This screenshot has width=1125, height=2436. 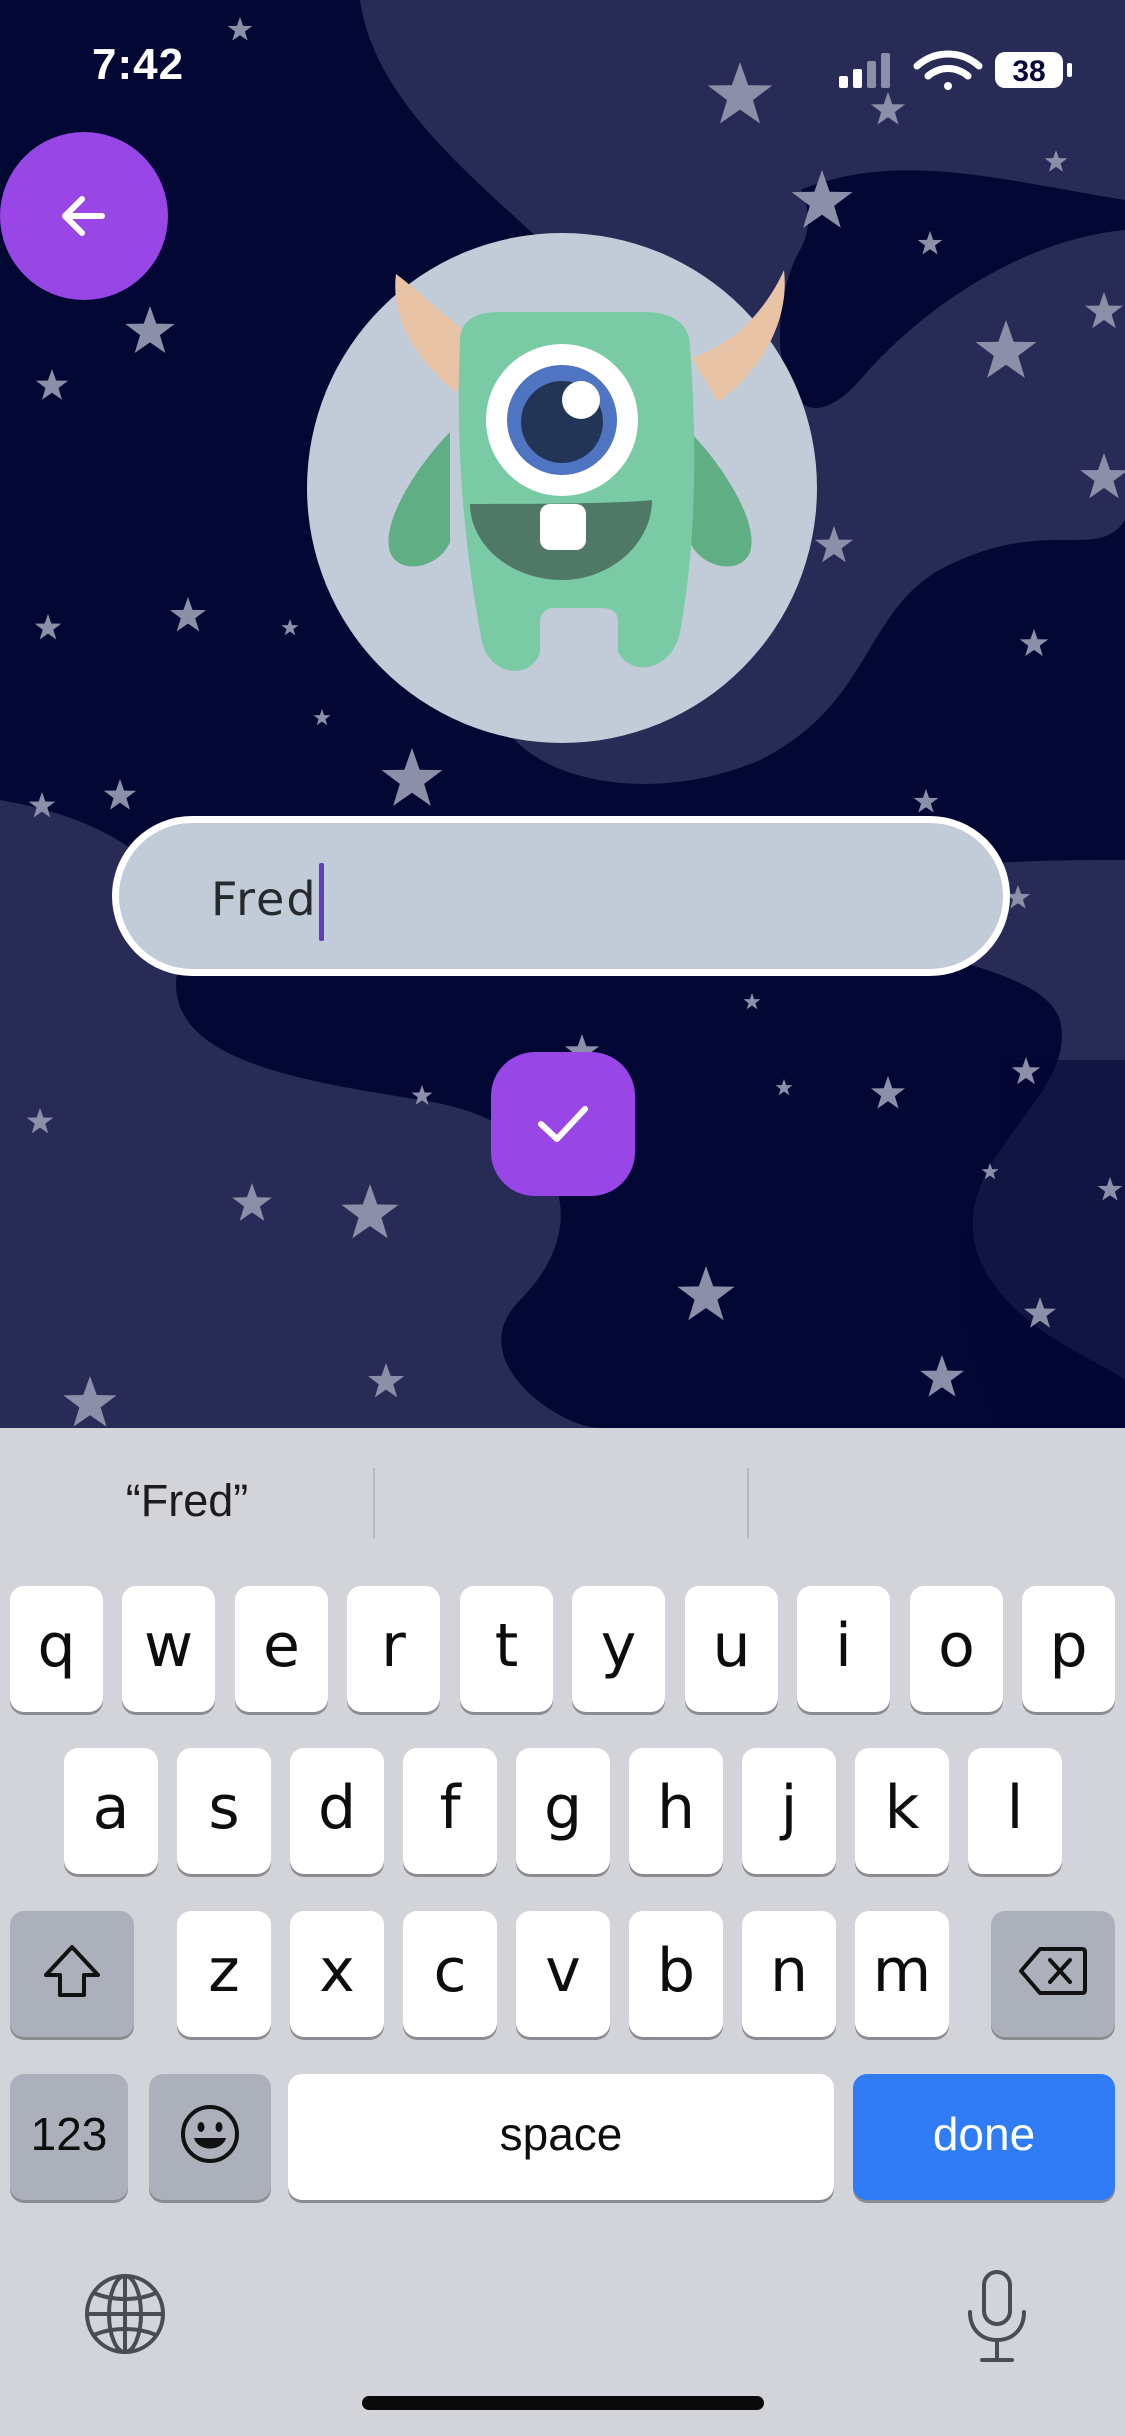 I want to click on emoji-key, so click(x=210, y=2137).